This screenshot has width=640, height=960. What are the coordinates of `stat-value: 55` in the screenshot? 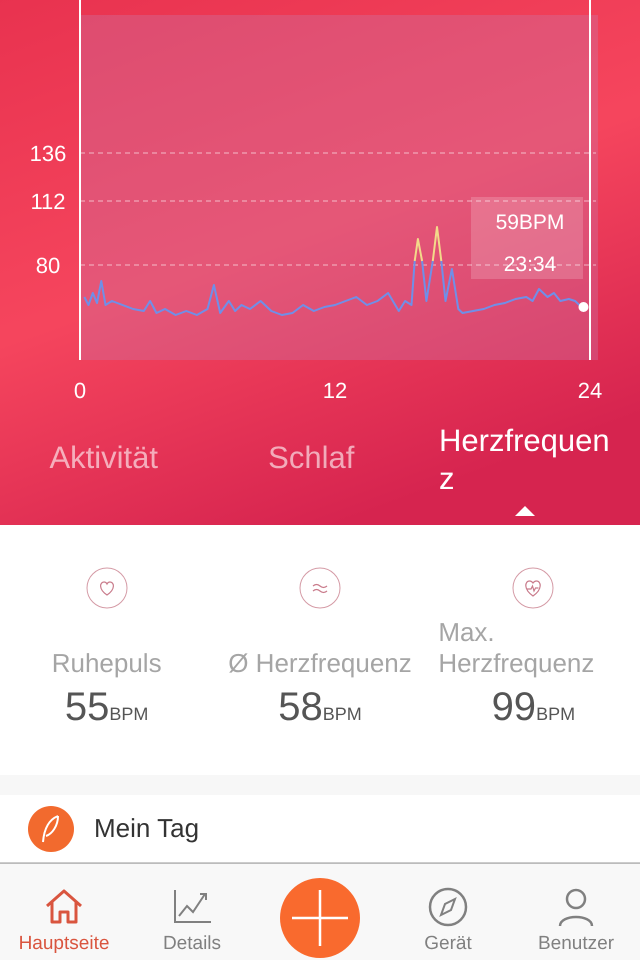 It's located at (87, 707).